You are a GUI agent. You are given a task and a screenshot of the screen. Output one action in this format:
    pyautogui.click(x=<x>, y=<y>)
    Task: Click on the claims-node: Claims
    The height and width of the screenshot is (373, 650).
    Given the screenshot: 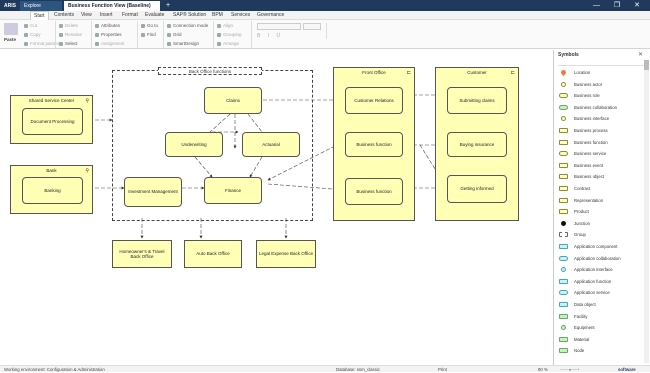 What is the action you would take?
    pyautogui.click(x=233, y=100)
    